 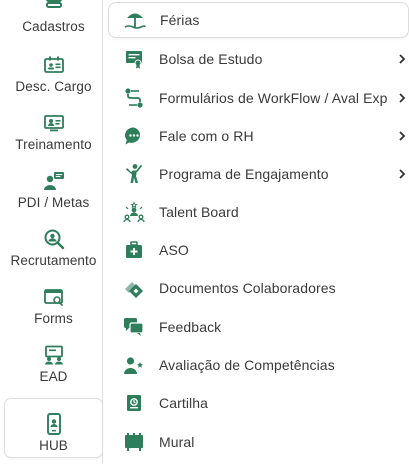 I want to click on sidebar-item-desc-cargo: Desc. Cargo, so click(x=53, y=69).